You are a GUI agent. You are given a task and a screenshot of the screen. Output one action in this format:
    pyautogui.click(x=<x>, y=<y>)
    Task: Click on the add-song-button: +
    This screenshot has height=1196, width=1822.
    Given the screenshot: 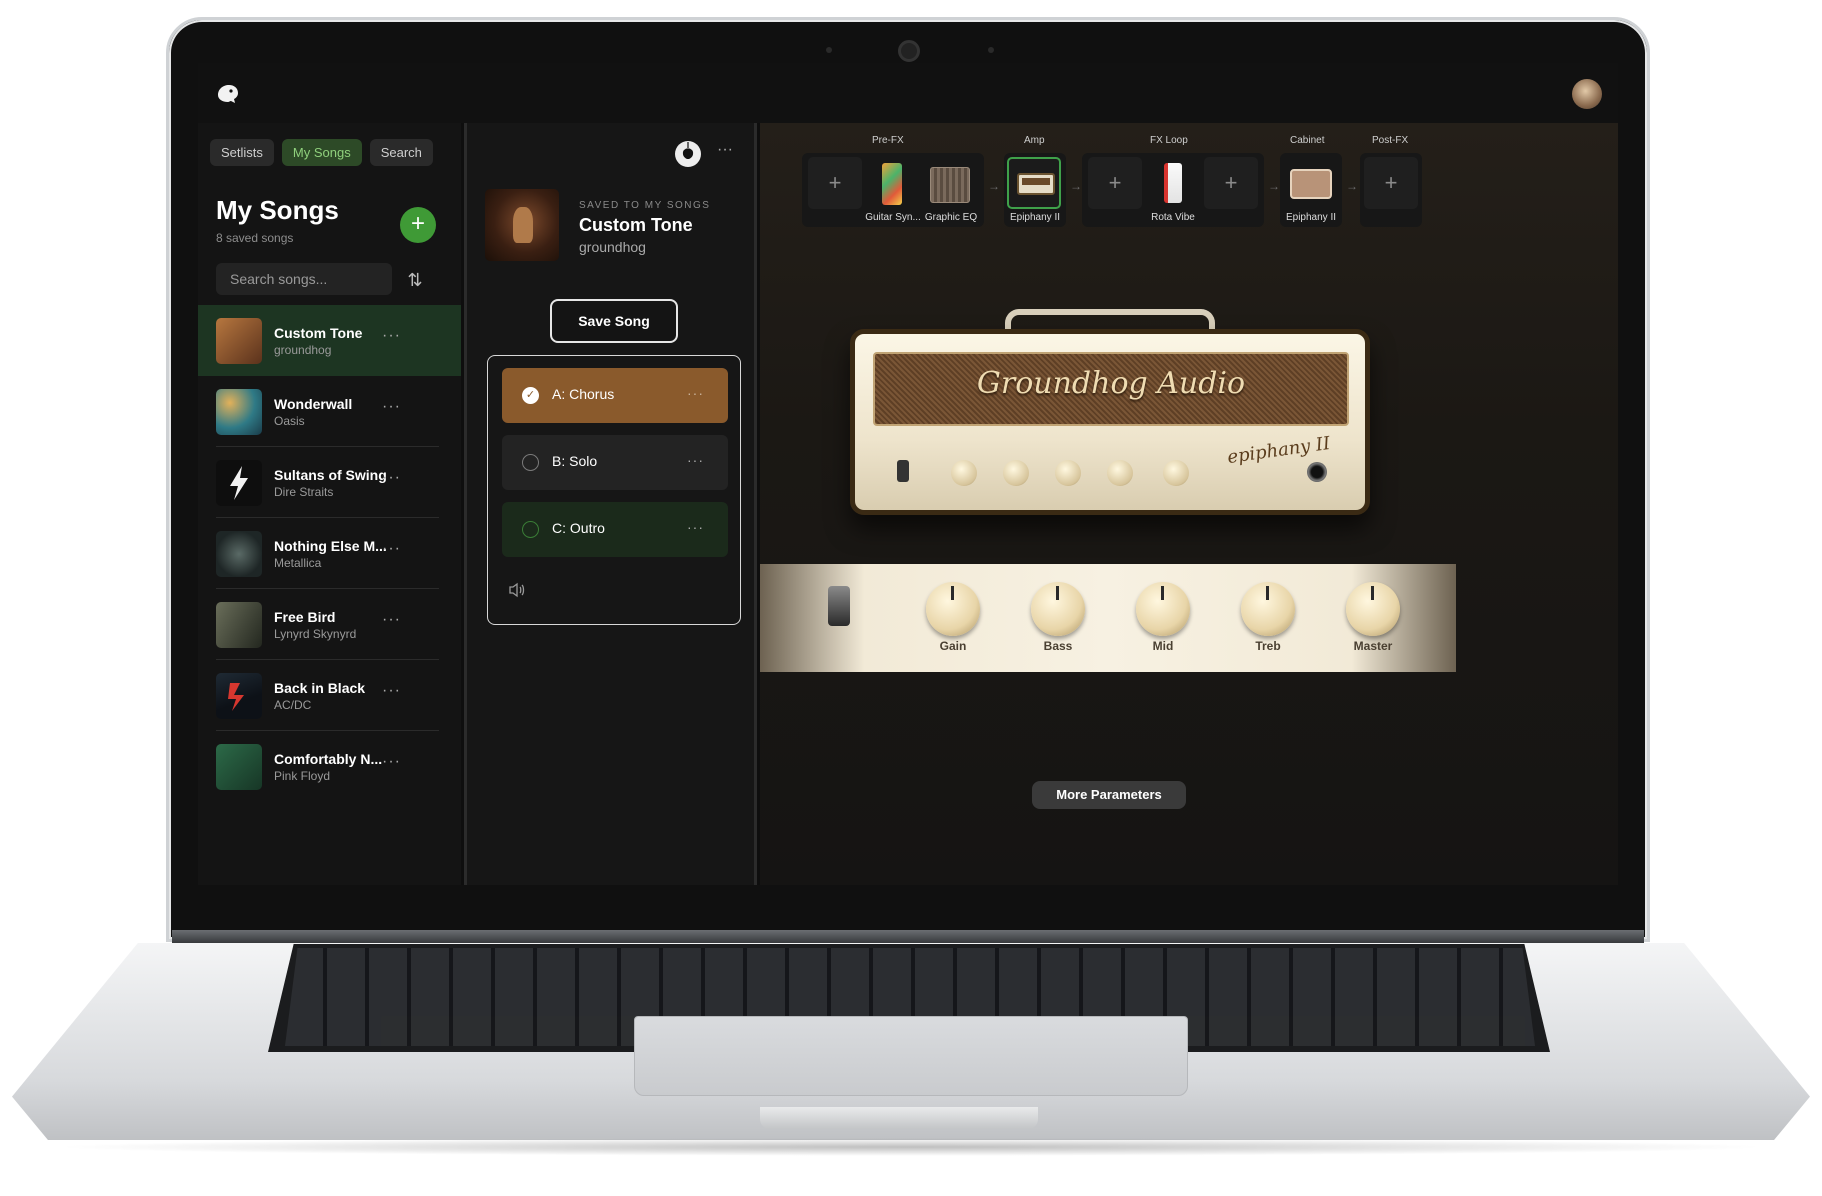 What is the action you would take?
    pyautogui.click(x=418, y=225)
    